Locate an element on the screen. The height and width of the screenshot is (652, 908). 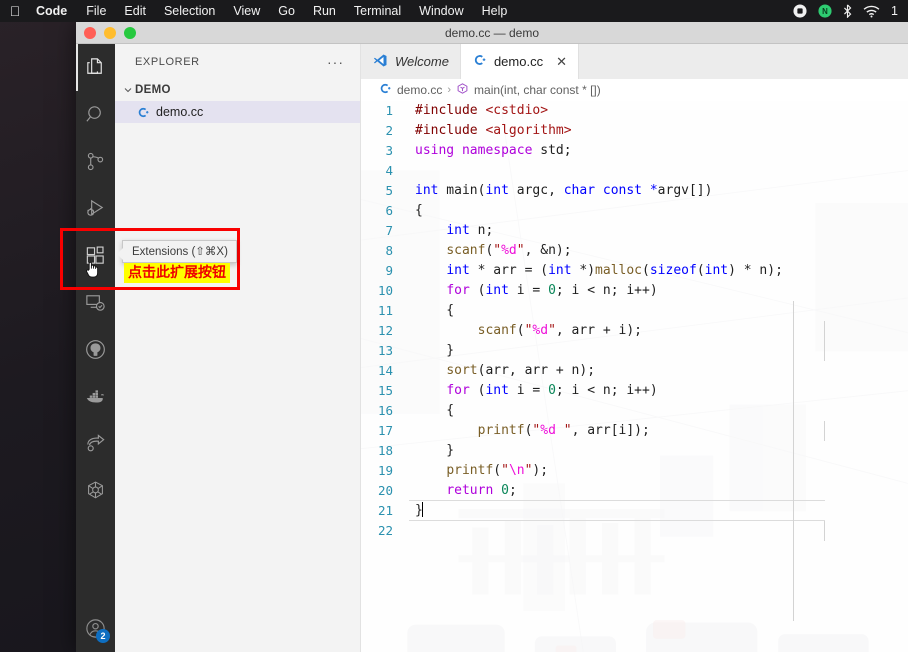
code-text: scanf("%d", arr + i); is located at coordinates (525, 331).